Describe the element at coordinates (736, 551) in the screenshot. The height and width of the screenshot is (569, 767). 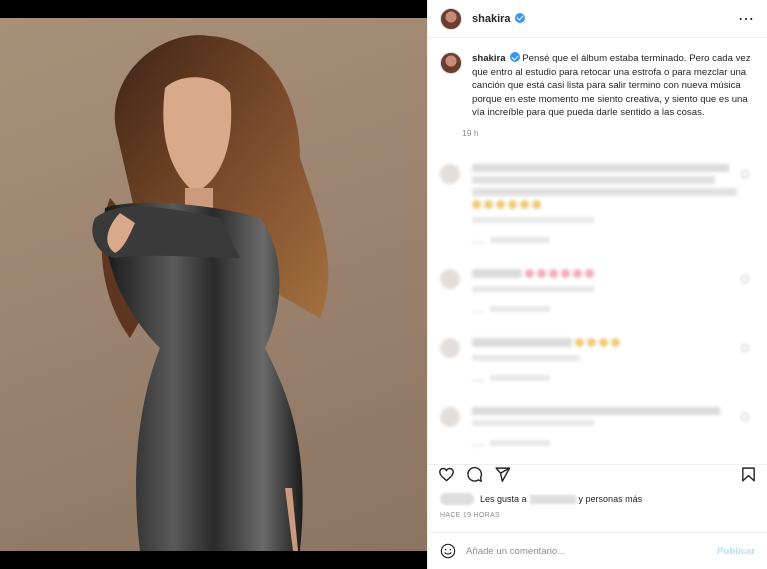
I see `publish-button: Publicar` at that location.